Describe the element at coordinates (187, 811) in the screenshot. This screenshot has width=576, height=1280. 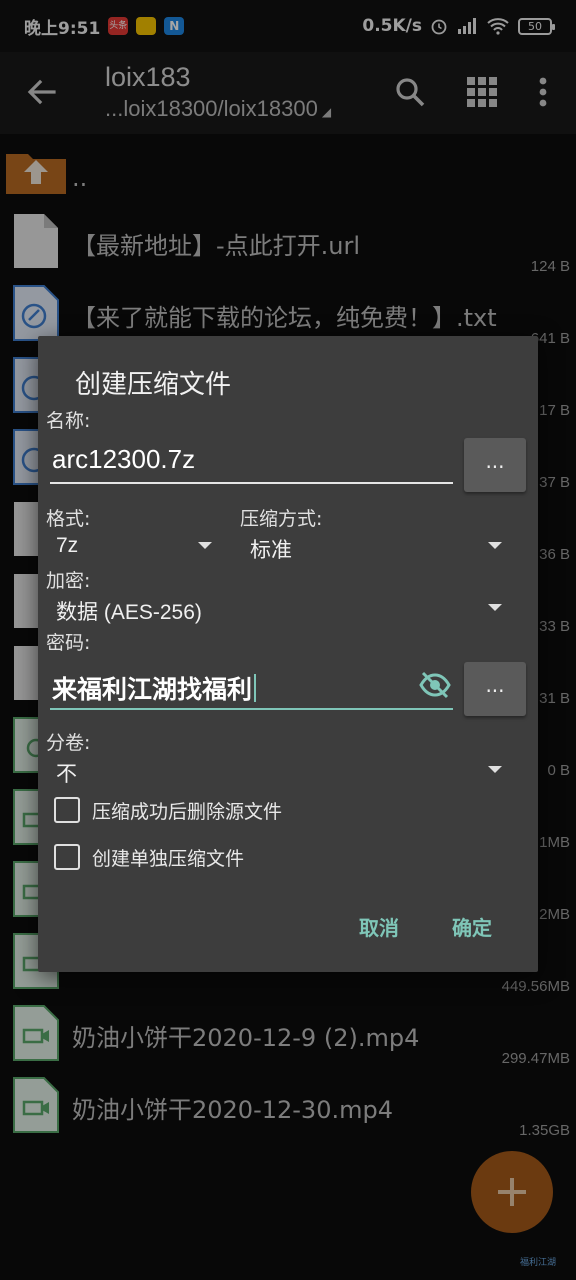
I see `delete-source-label: 压缩成功后删除源文件` at that location.